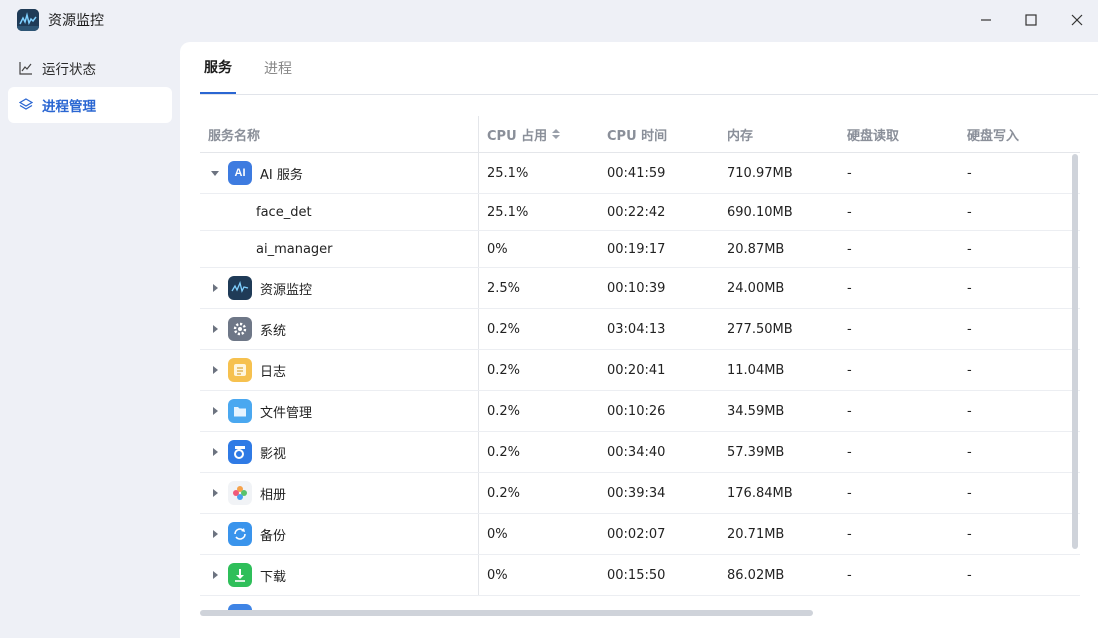 The width and height of the screenshot is (1098, 638). I want to click on sidebar-item-status: 运行状态, so click(90, 68).